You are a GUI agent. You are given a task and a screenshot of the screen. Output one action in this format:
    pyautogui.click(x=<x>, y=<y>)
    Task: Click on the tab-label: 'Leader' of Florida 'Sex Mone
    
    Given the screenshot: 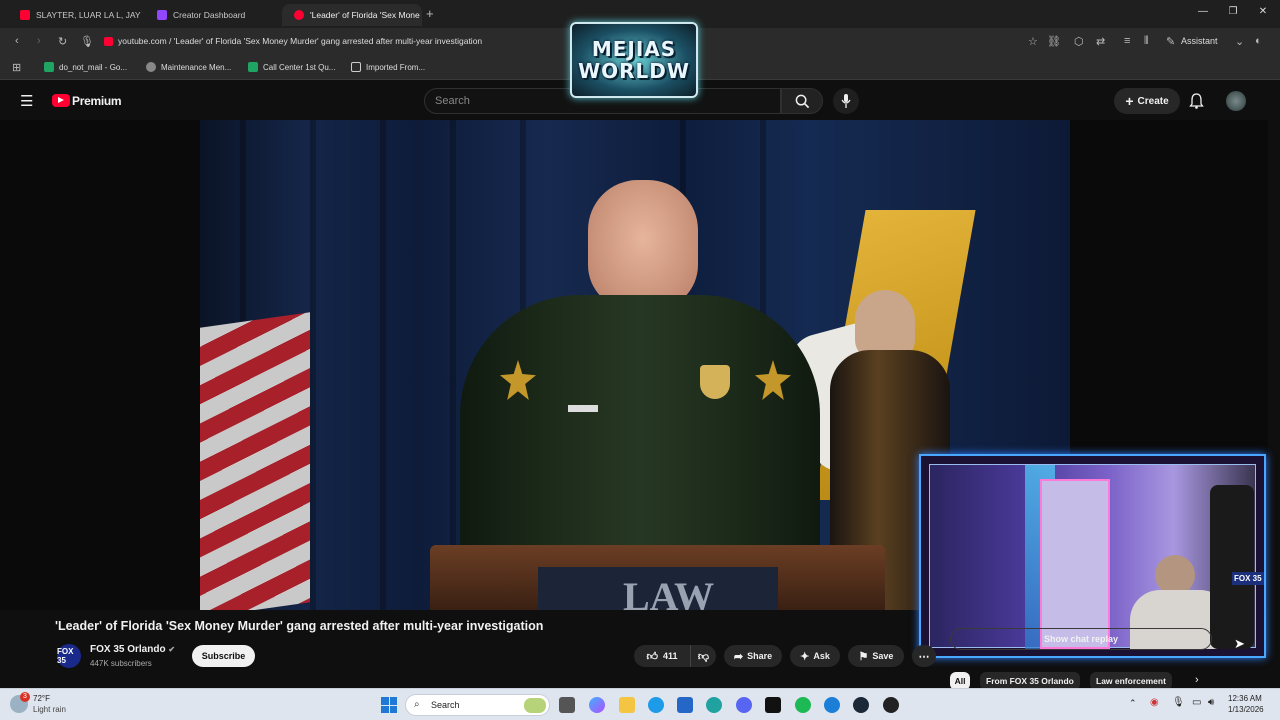 What is the action you would take?
    pyautogui.click(x=365, y=15)
    